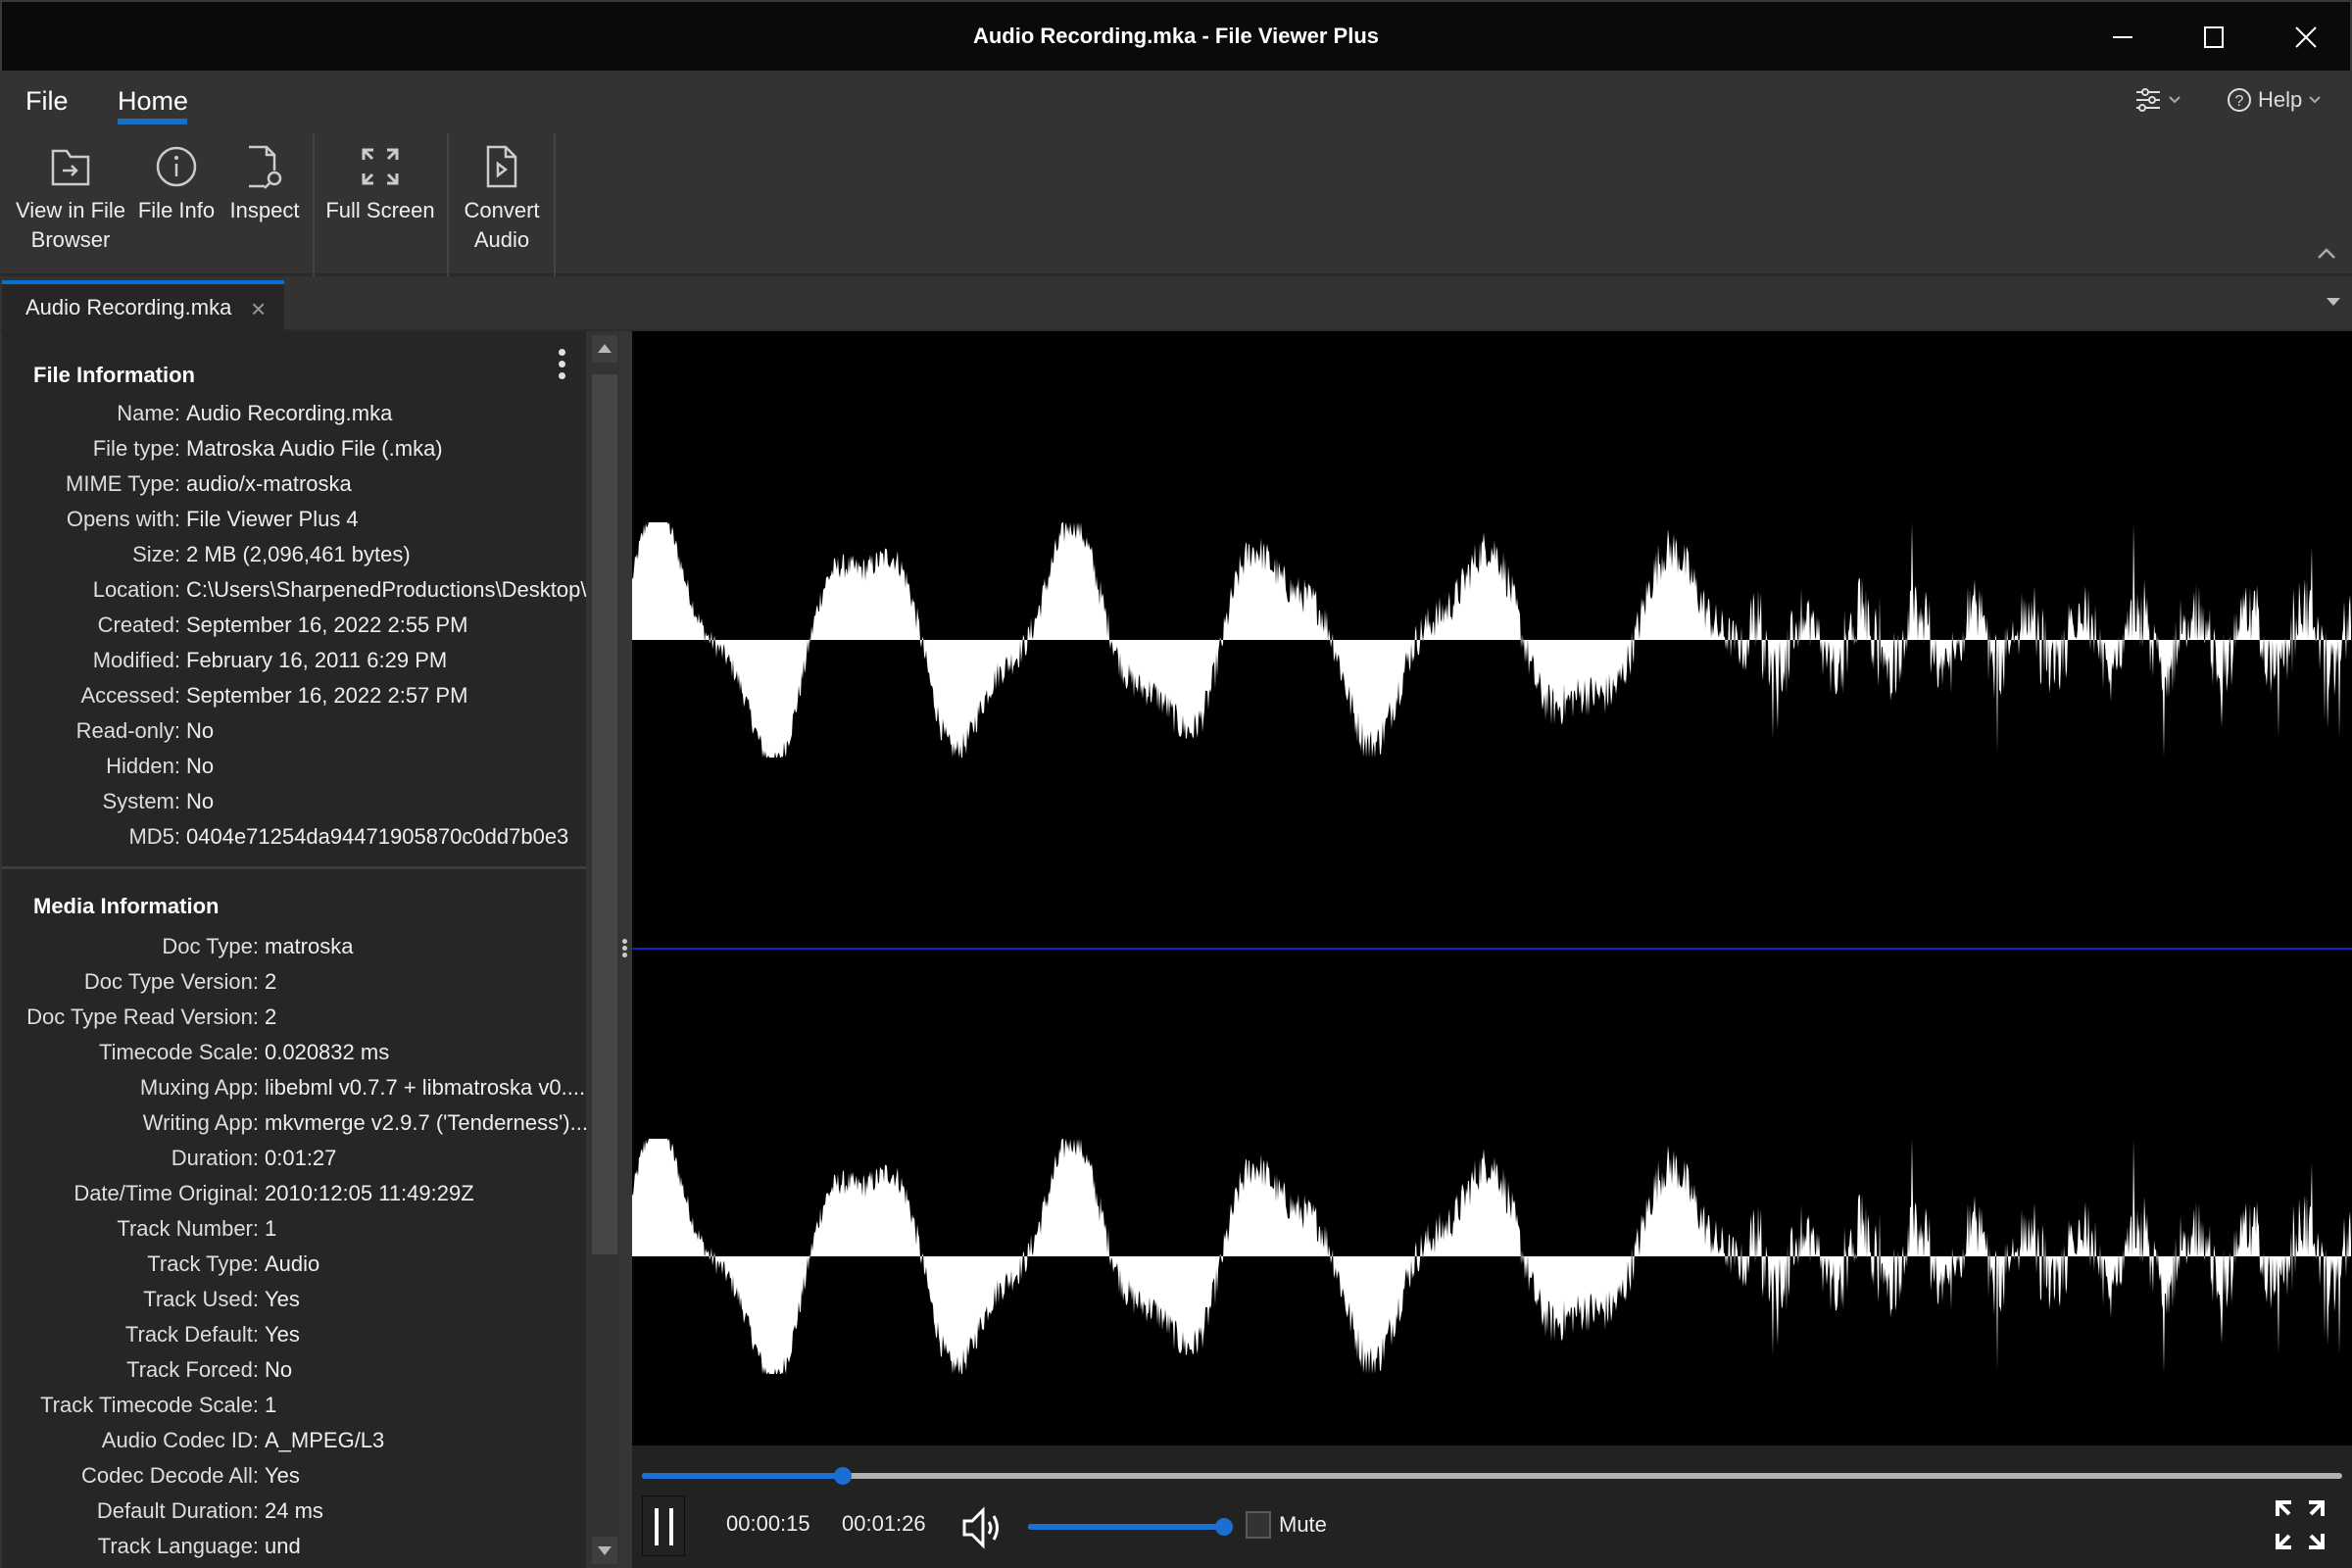 Image resolution: width=2352 pixels, height=1568 pixels. What do you see at coordinates (201, 1299) in the screenshot?
I see `property-key: Track Used:` at bounding box center [201, 1299].